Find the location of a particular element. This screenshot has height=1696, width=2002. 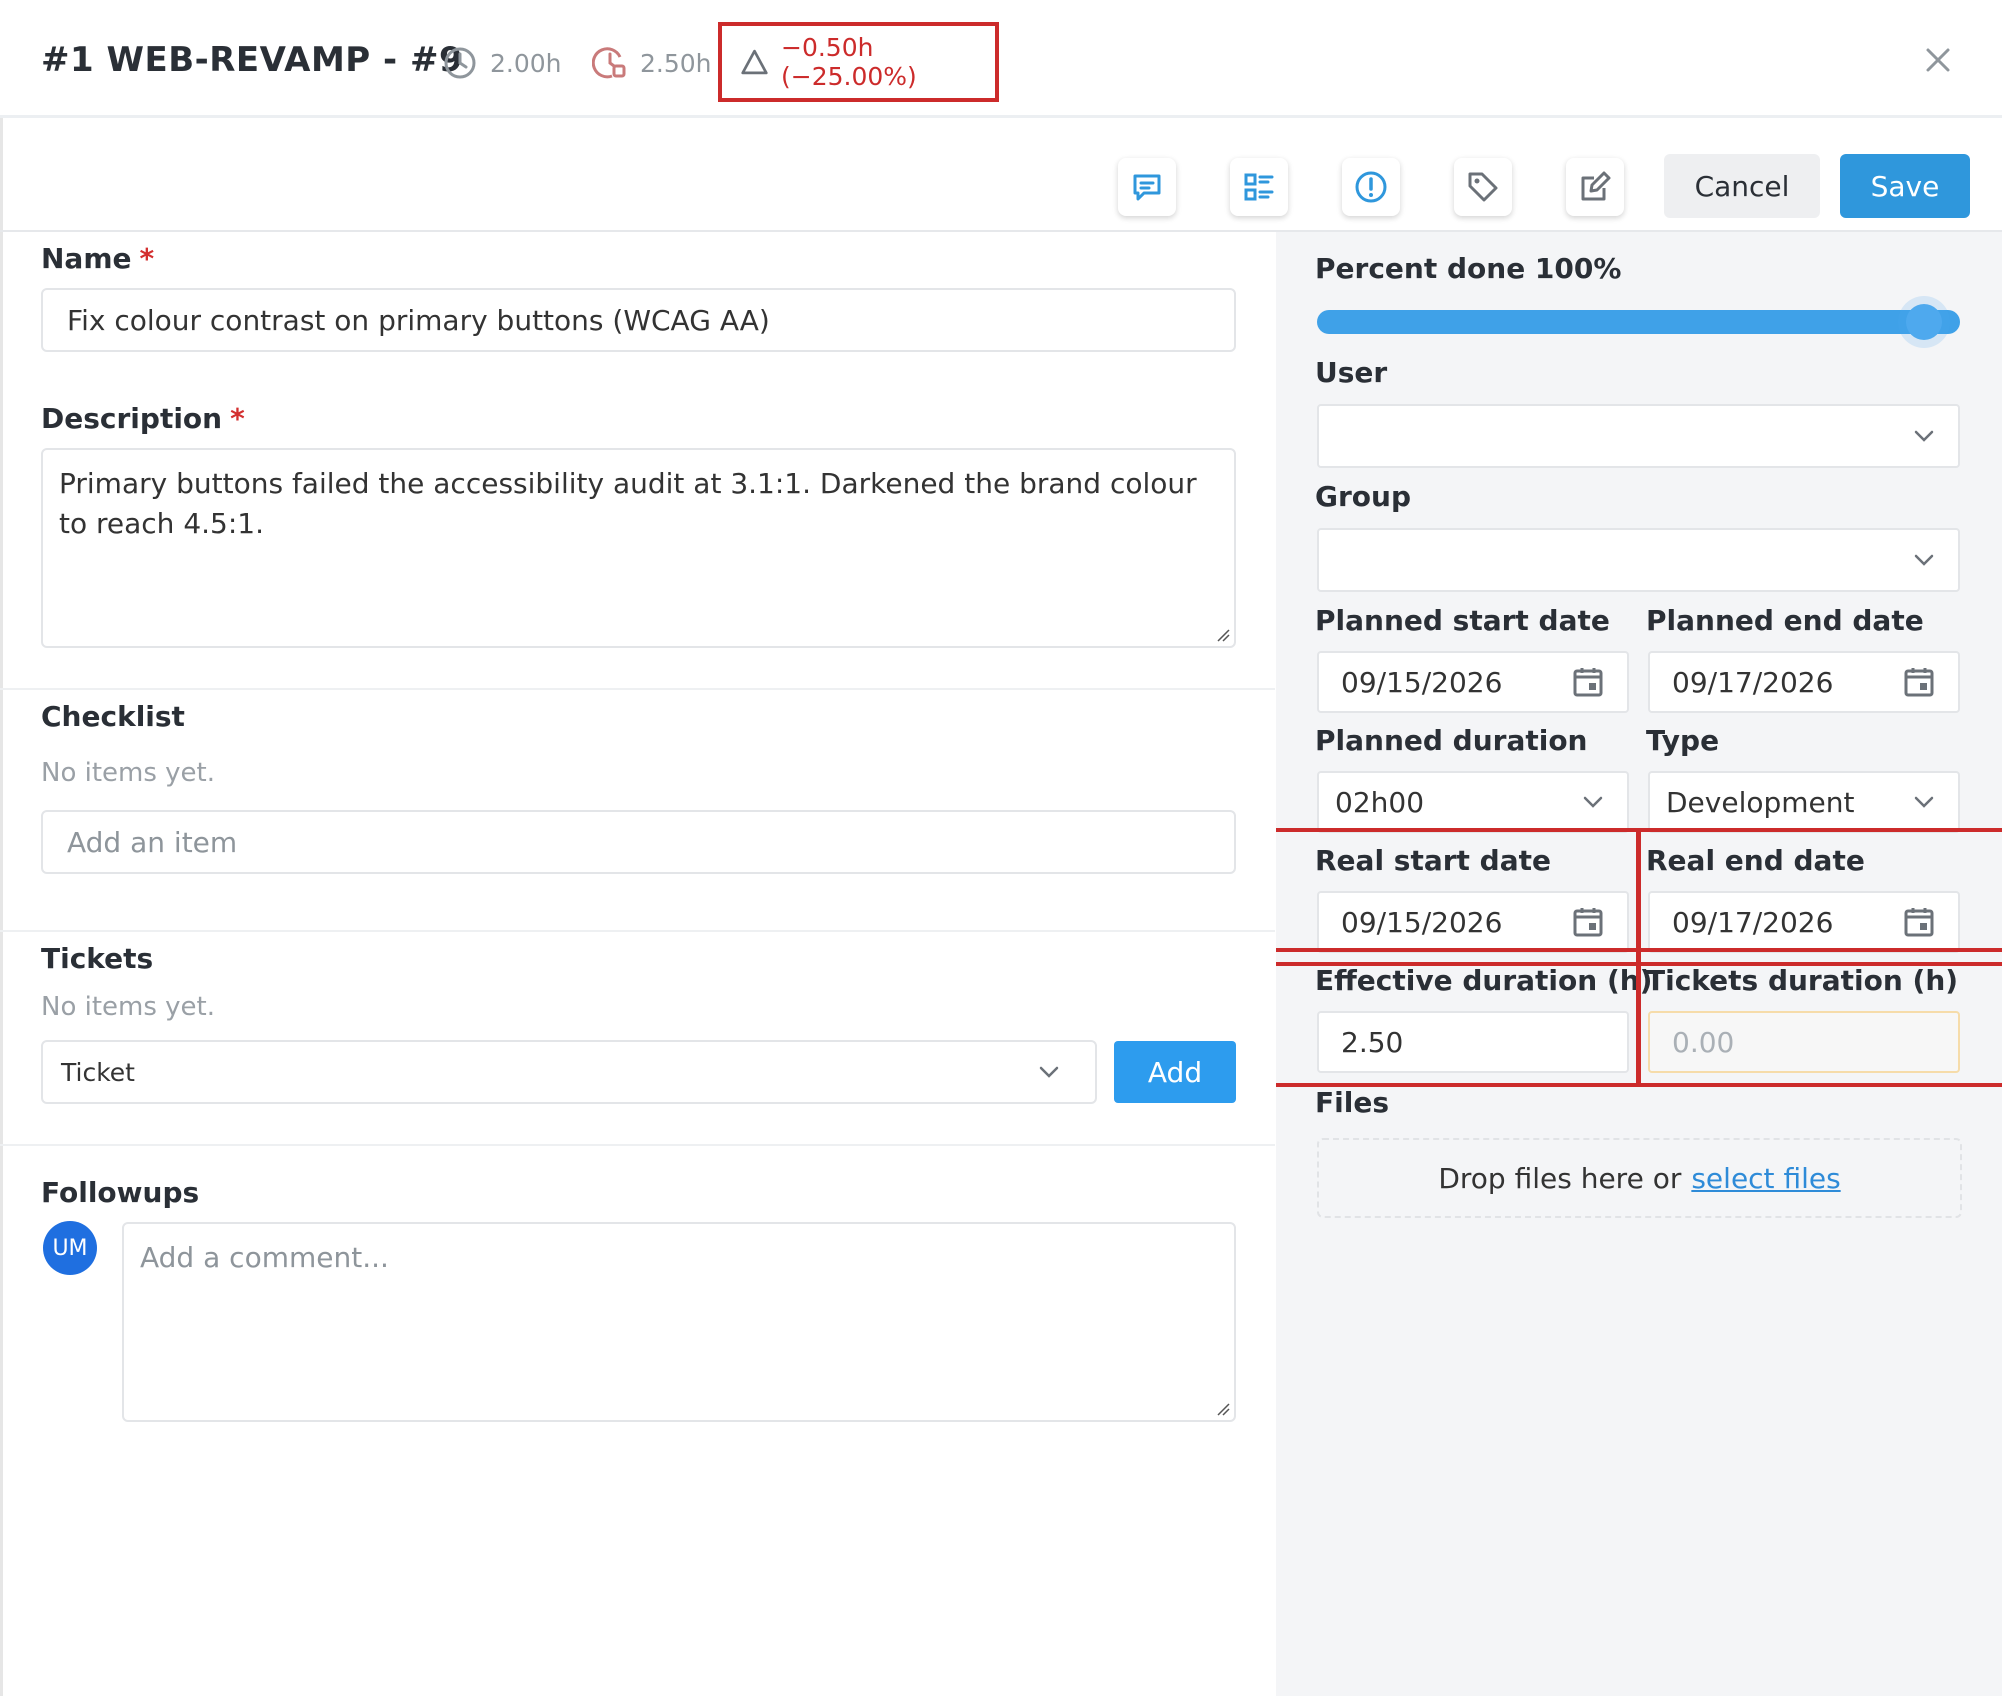

delta-icon is located at coordinates (754, 62).